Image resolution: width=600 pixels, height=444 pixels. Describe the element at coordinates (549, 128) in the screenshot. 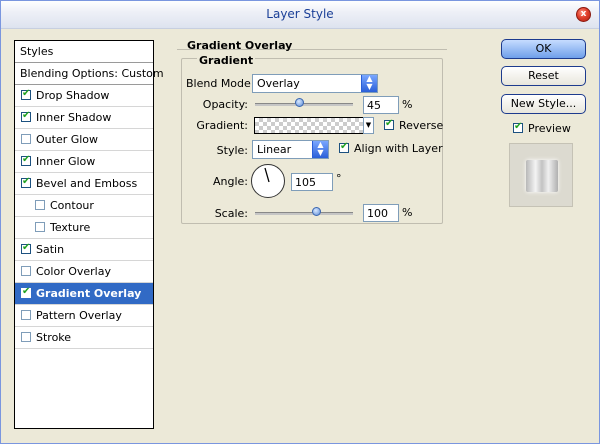

I see `preview-label: Preview` at that location.